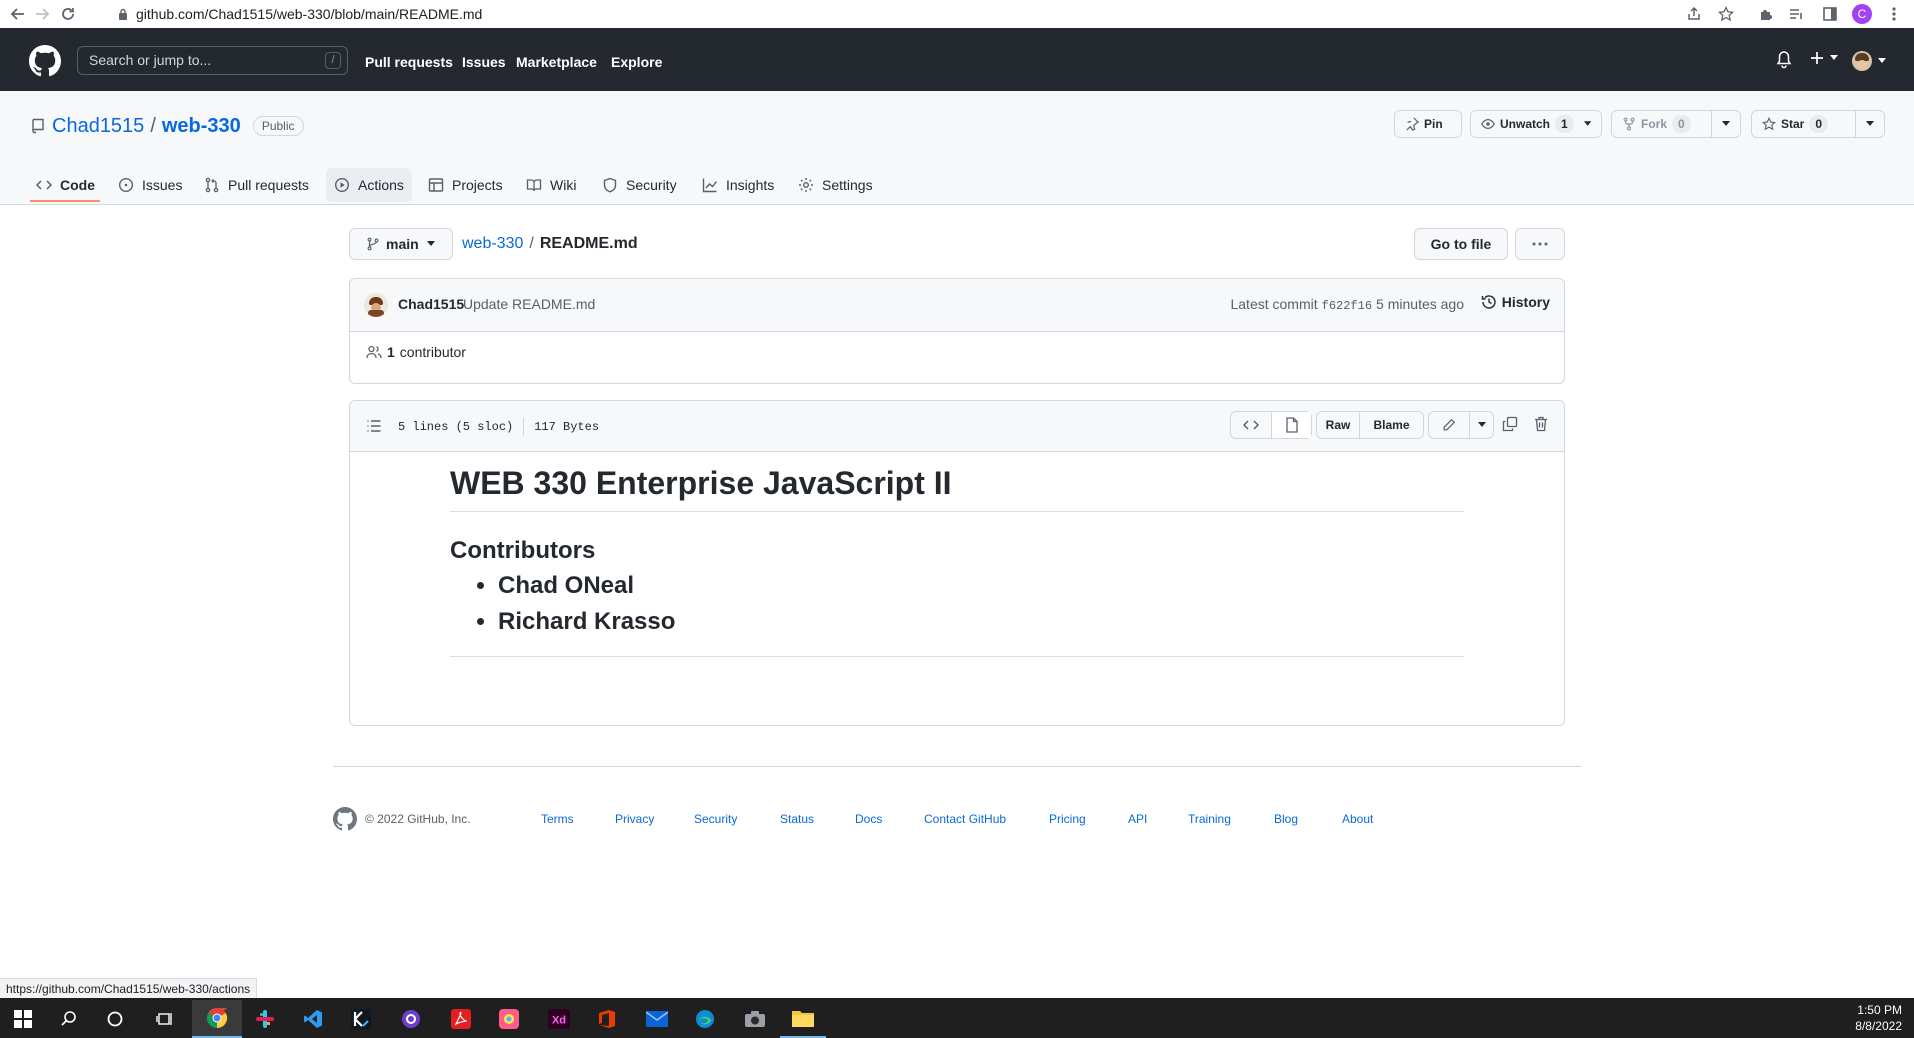  Describe the element at coordinates (1428, 124) in the screenshot. I see `pin-button: Pin` at that location.